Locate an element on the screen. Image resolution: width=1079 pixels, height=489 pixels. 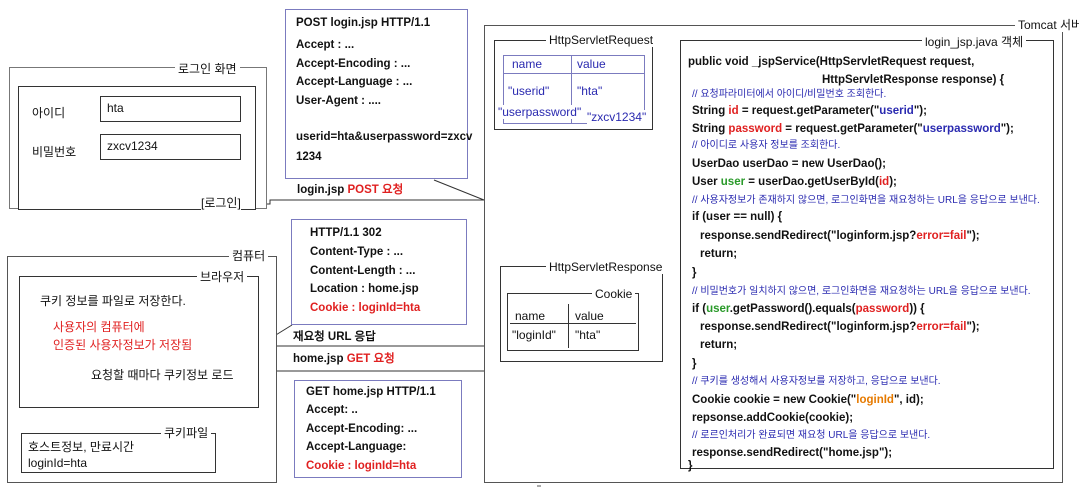
code-token: ", id); is located at coordinates (908, 400).